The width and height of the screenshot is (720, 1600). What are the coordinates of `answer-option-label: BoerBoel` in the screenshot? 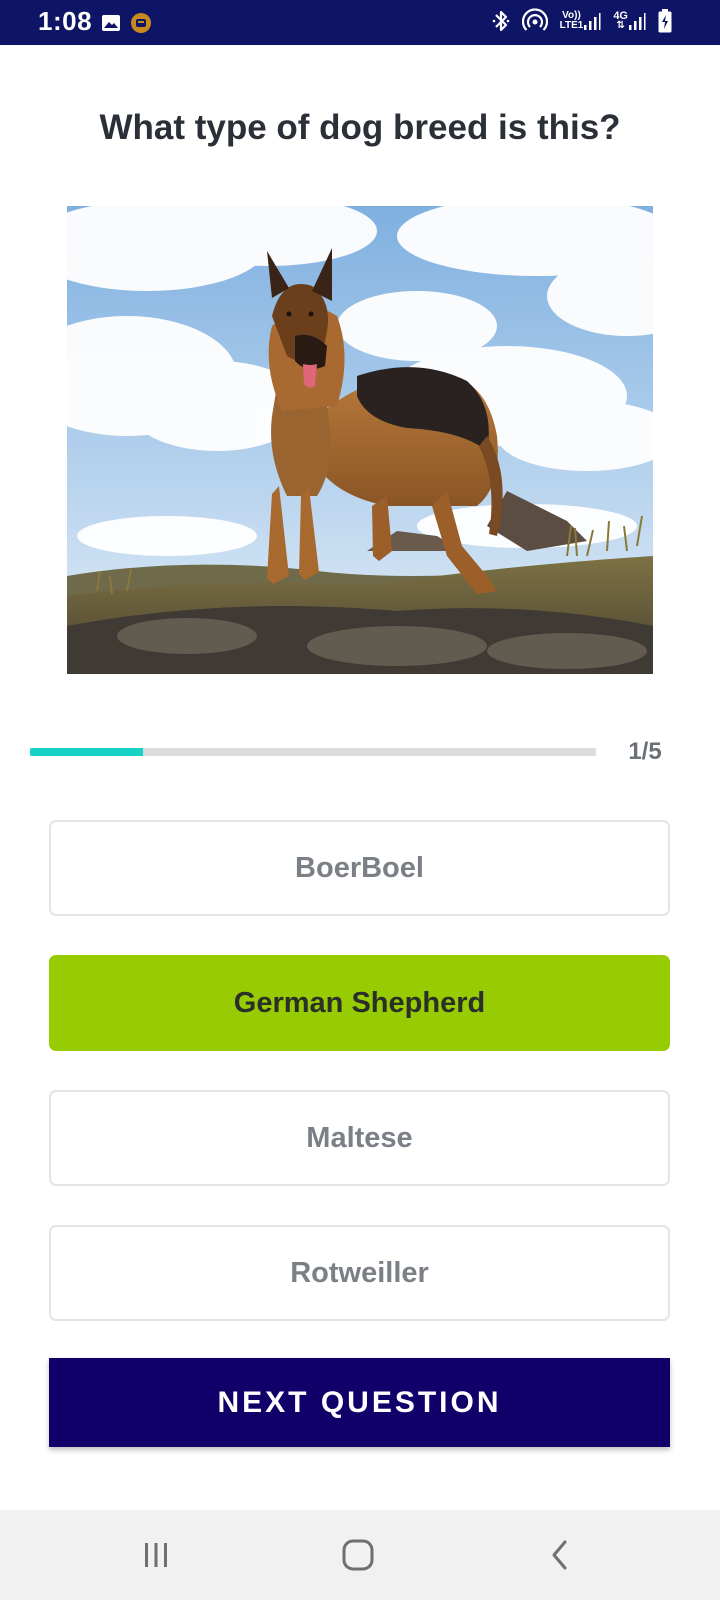 It's located at (359, 867).